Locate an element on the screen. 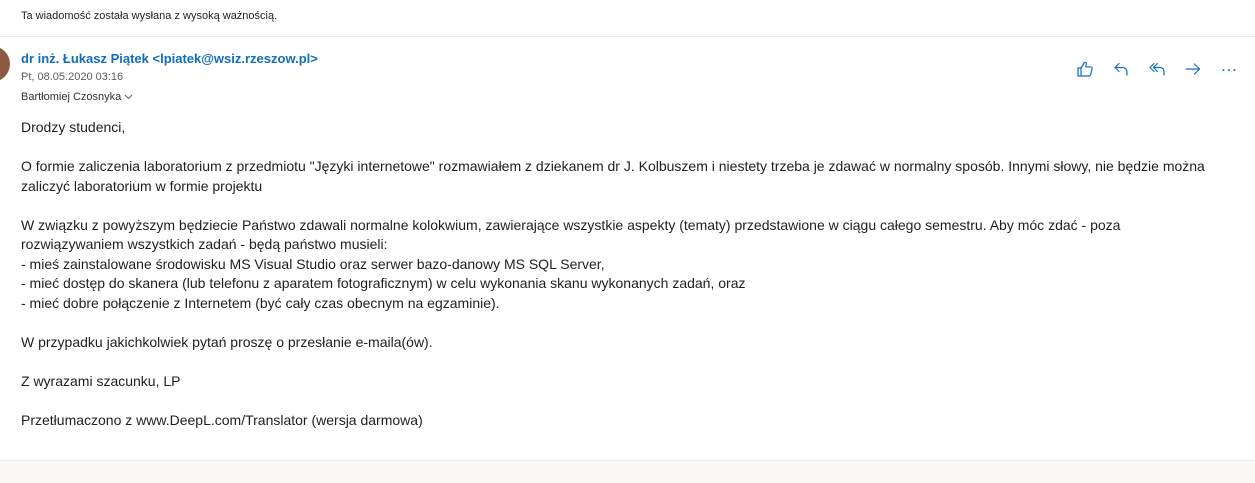  recipient-line: Bartłomiej Czosnyka is located at coordinates (77, 97).